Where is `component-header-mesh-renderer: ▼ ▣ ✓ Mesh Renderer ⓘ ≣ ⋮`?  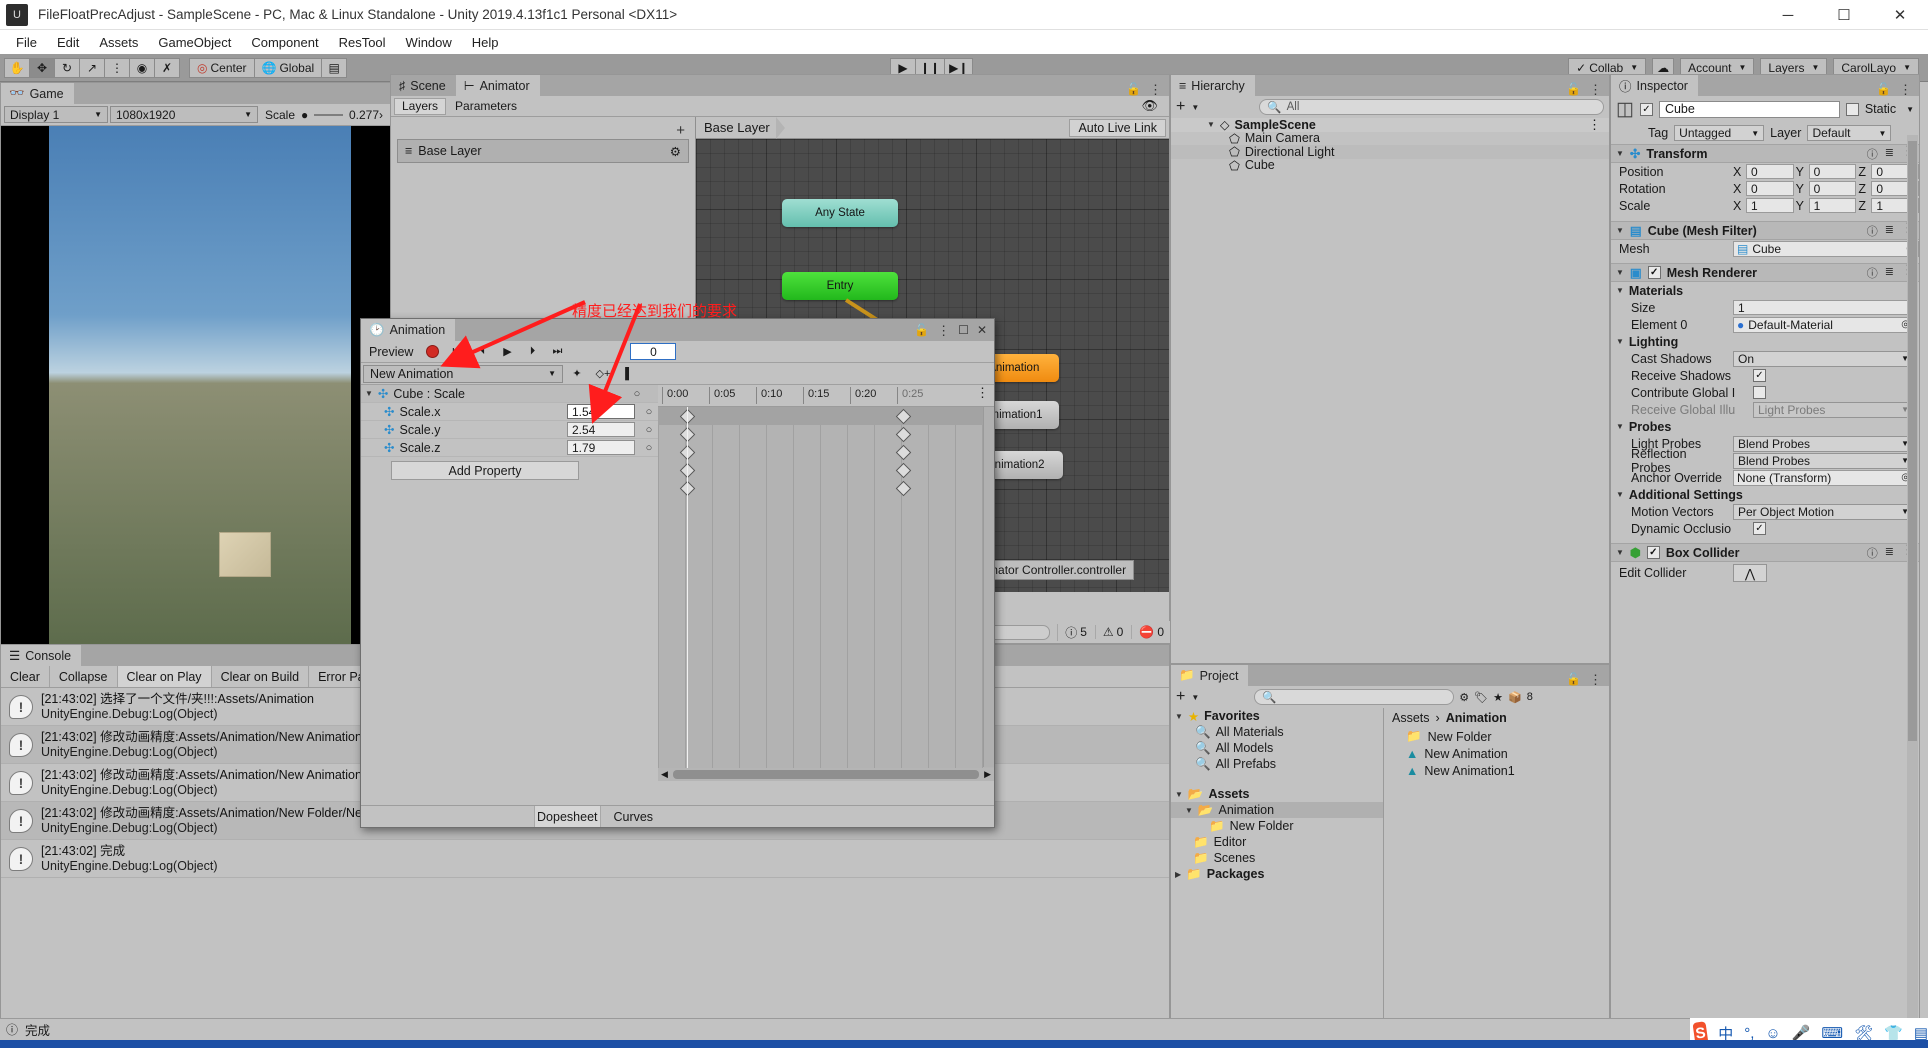 component-header-mesh-renderer: ▼ ▣ ✓ Mesh Renderer ⓘ ≣ ⋮ is located at coordinates (1765, 272).